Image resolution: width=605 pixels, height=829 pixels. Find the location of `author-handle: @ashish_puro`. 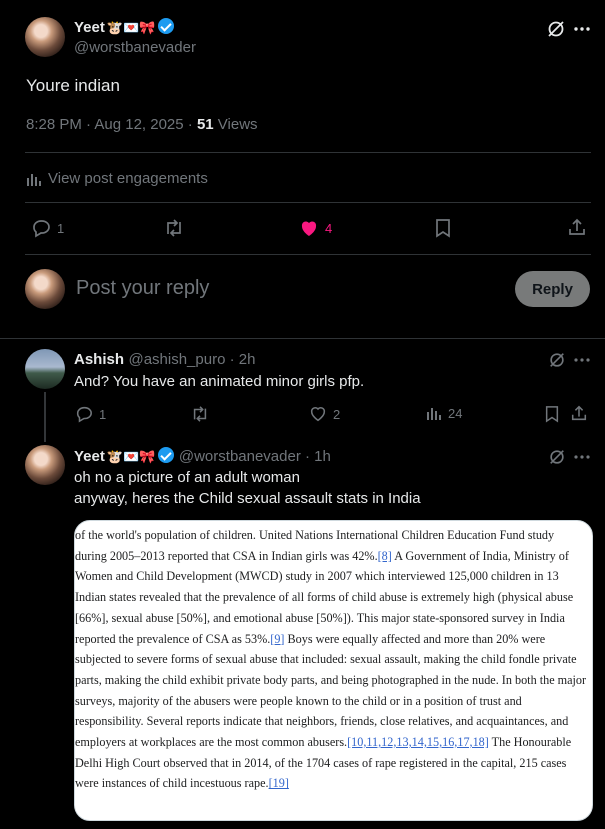

author-handle: @ashish_puro is located at coordinates (176, 359).